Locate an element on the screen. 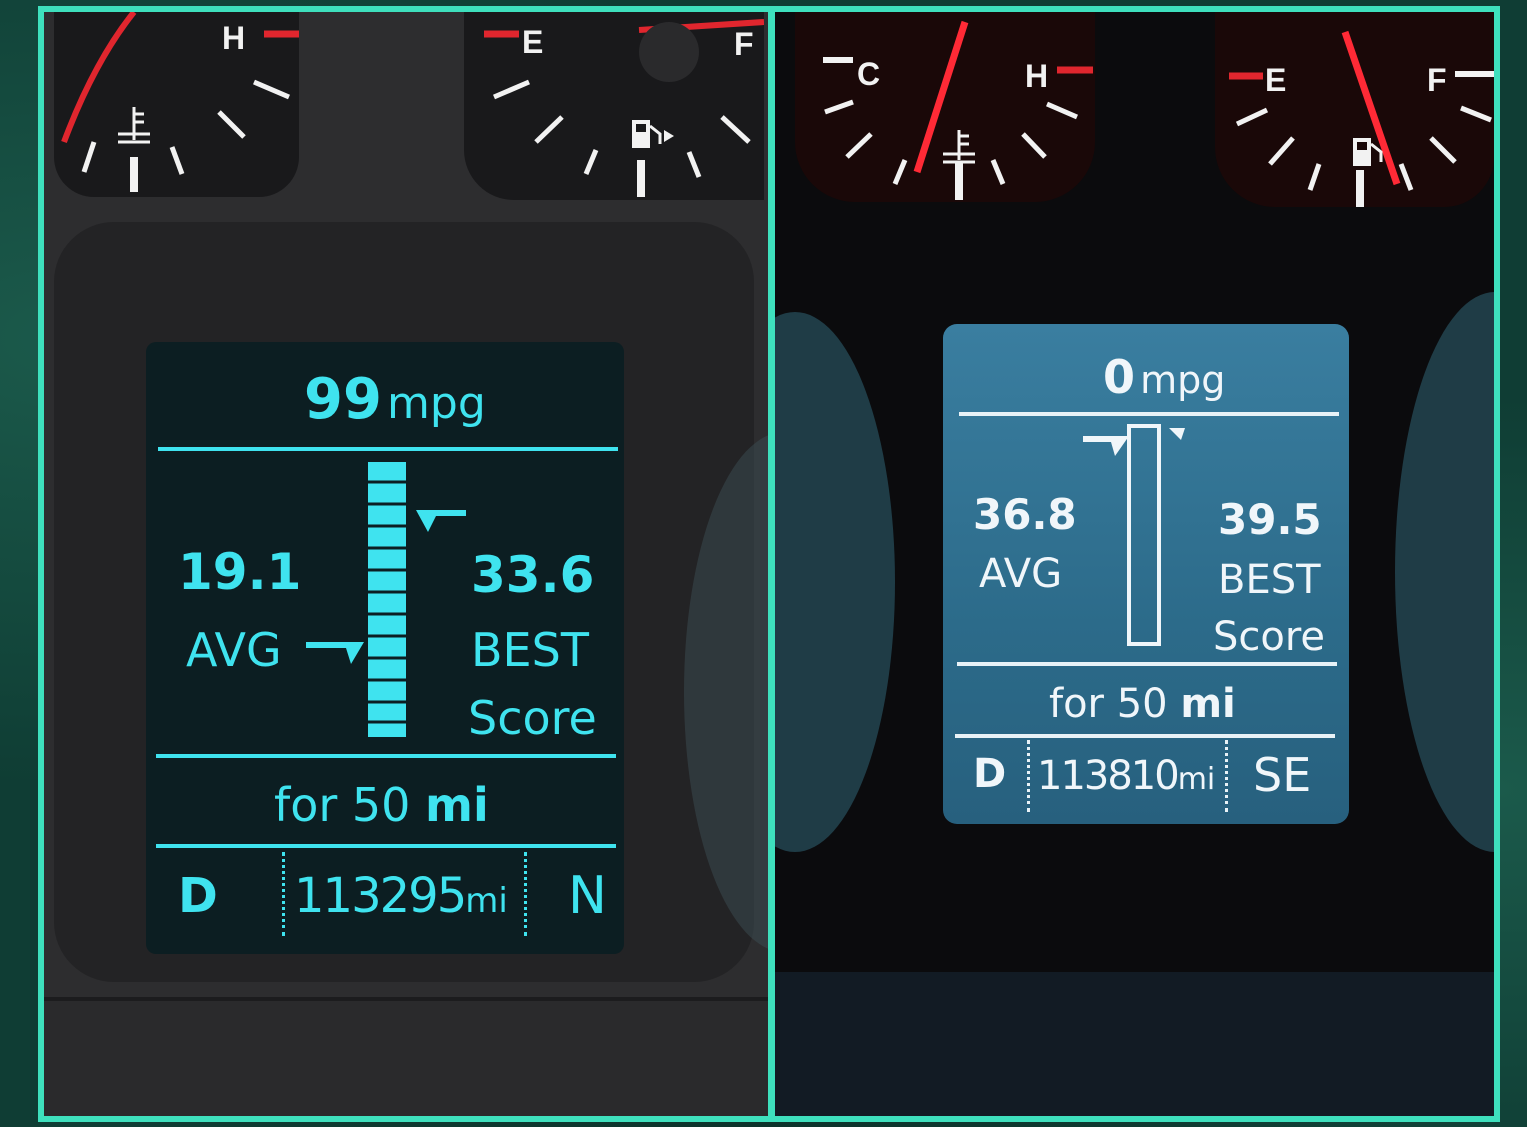  right-odometer-unit: mi is located at coordinates (1196, 779).